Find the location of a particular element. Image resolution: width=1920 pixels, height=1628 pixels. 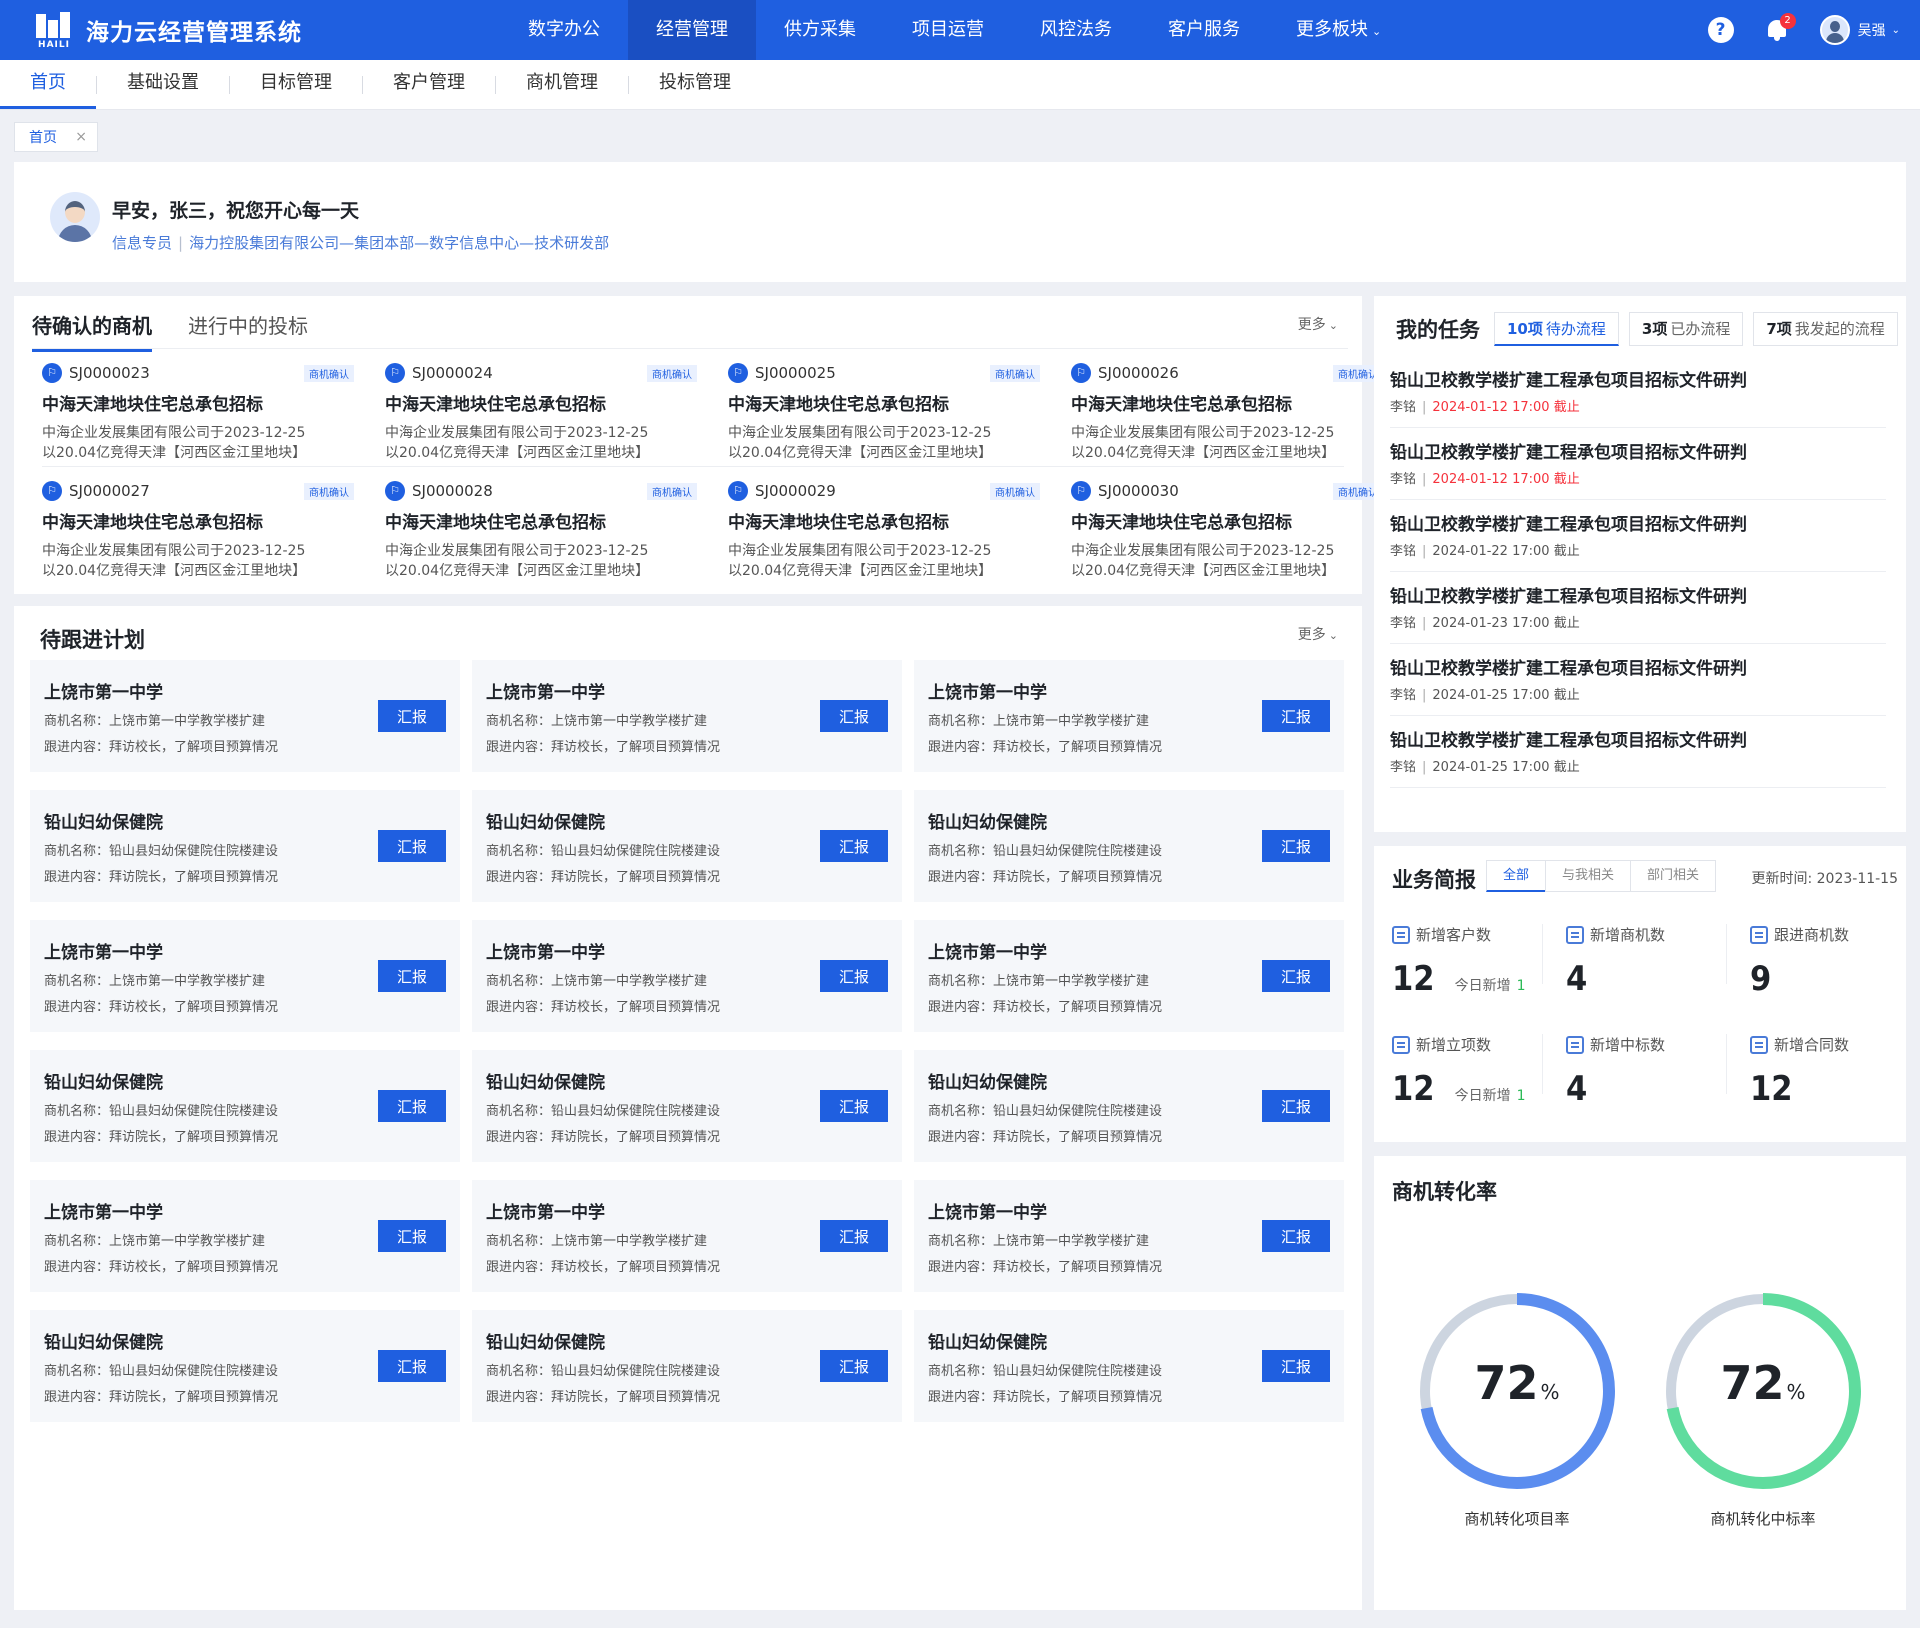

nav-risk-legal: 风控法务 is located at coordinates (1076, 30).